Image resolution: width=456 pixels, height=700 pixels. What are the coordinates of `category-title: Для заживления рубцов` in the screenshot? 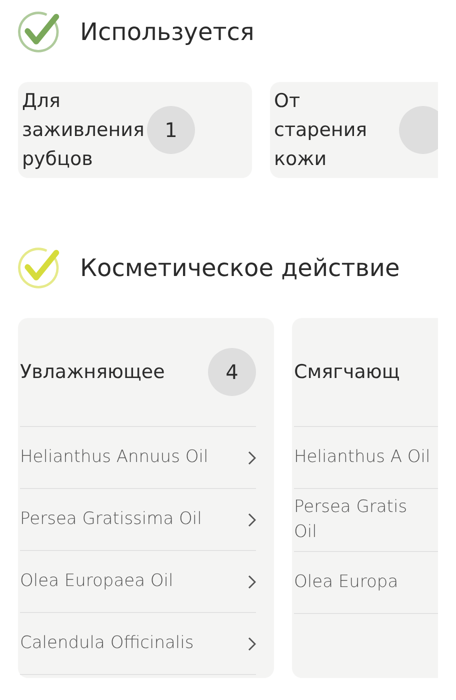 It's located at (84, 130).